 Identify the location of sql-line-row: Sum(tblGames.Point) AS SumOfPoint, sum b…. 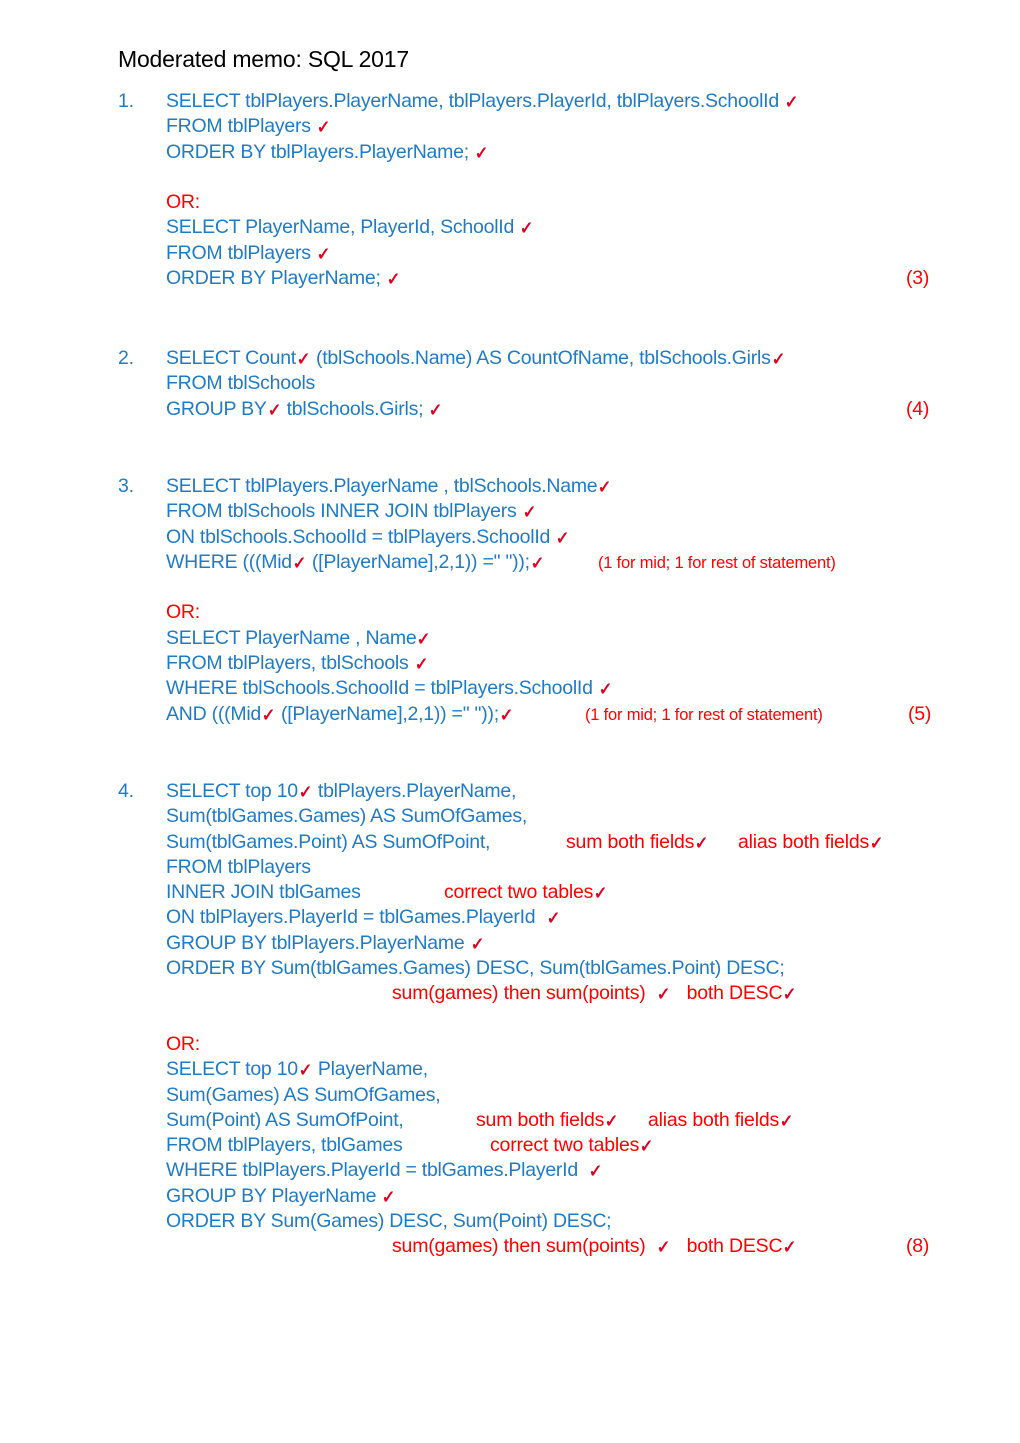
(510, 843).